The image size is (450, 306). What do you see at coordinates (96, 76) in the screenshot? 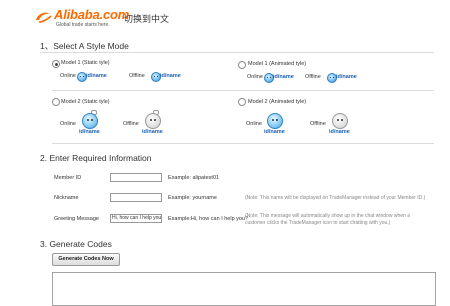
I see `model1-static-online-id: id/name` at bounding box center [96, 76].